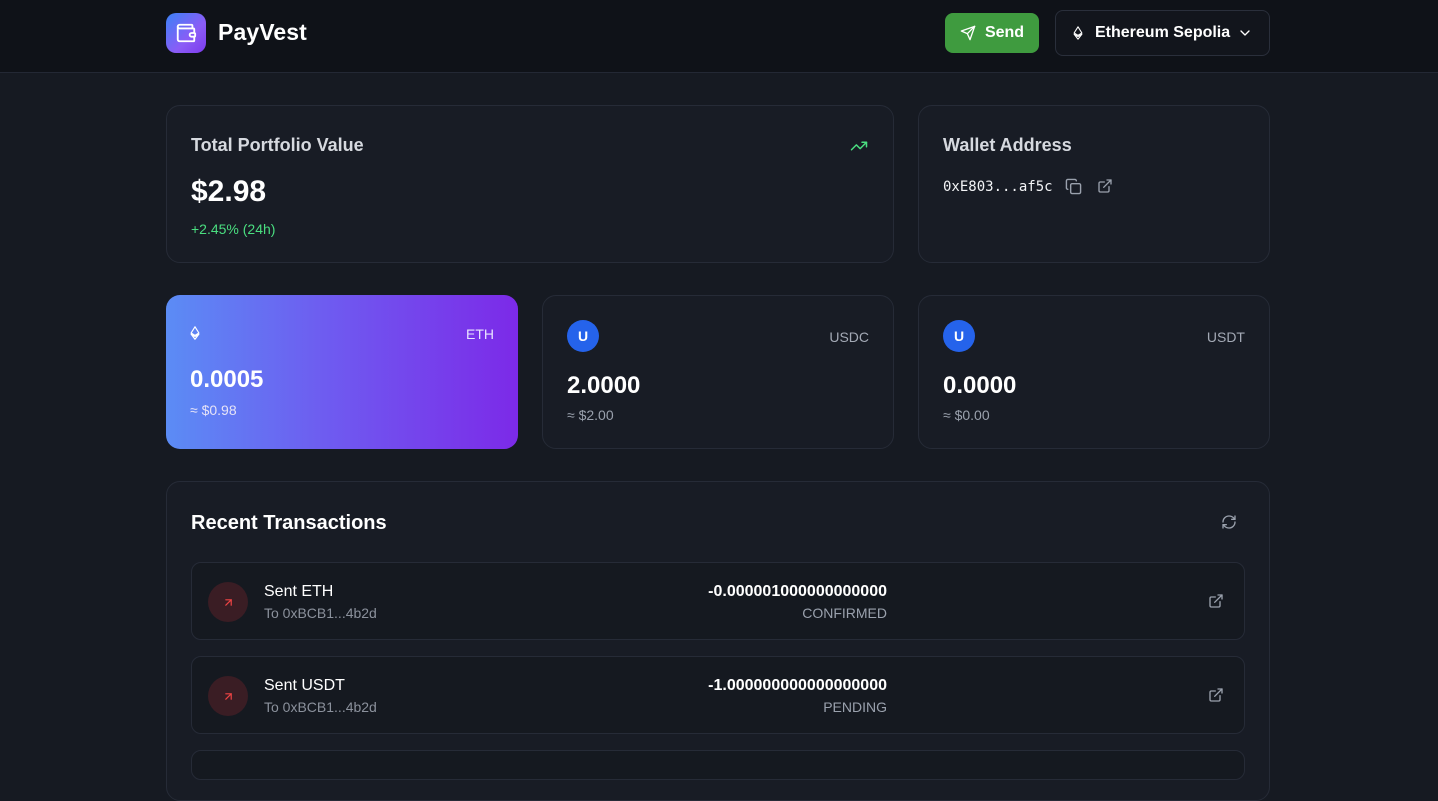 The width and height of the screenshot is (1438, 801). I want to click on send-button: Send, so click(992, 33).